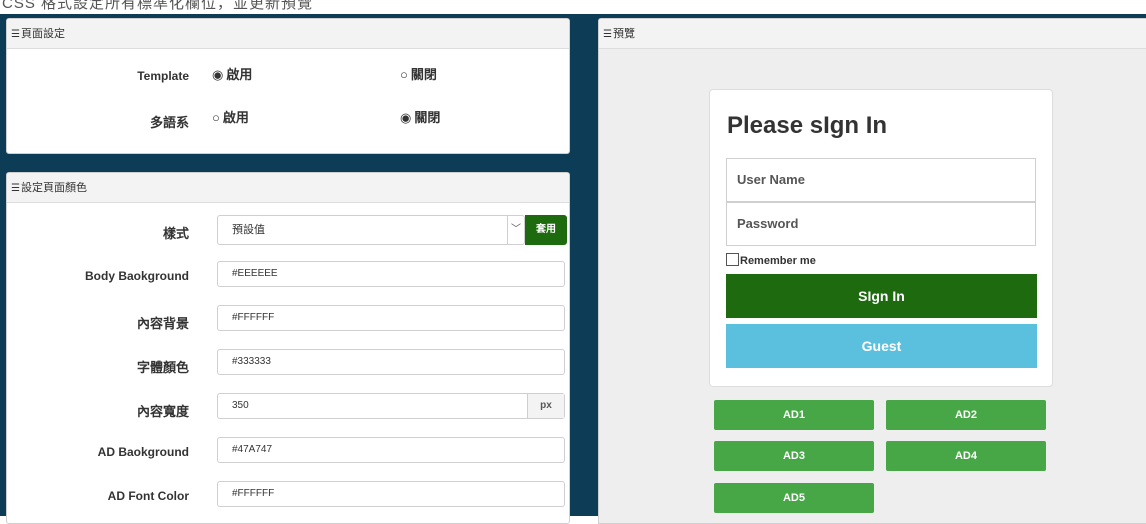  What do you see at coordinates (162, 411) in the screenshot?
I see `field-label: 內容寬度` at bounding box center [162, 411].